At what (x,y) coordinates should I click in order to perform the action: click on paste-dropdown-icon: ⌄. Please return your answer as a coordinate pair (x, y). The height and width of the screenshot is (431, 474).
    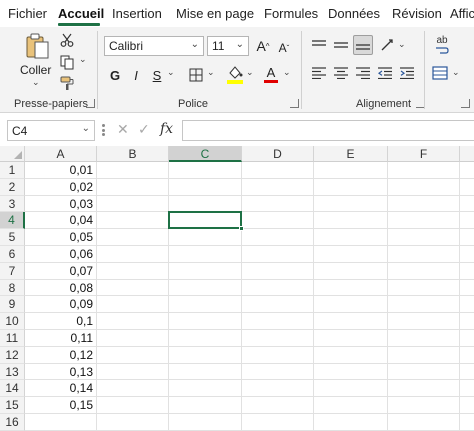
    Looking at the image, I should click on (36, 82).